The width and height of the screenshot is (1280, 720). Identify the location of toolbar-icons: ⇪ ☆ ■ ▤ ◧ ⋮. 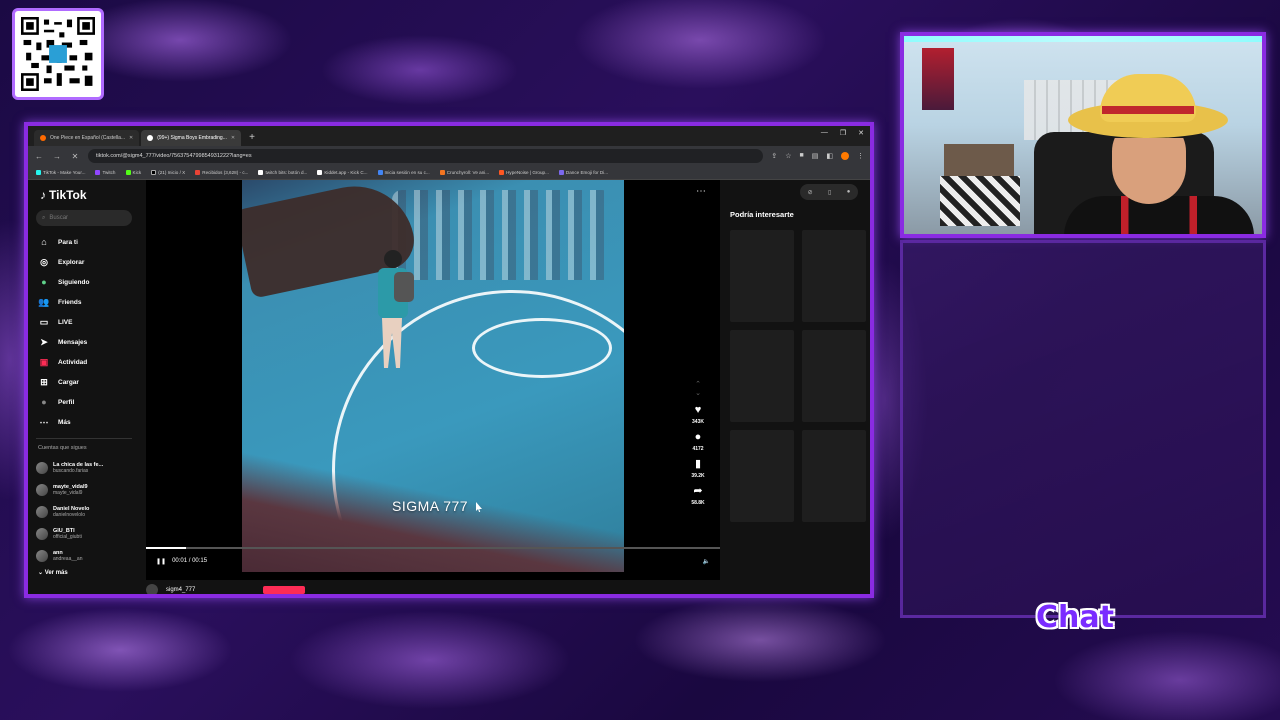
(817, 156).